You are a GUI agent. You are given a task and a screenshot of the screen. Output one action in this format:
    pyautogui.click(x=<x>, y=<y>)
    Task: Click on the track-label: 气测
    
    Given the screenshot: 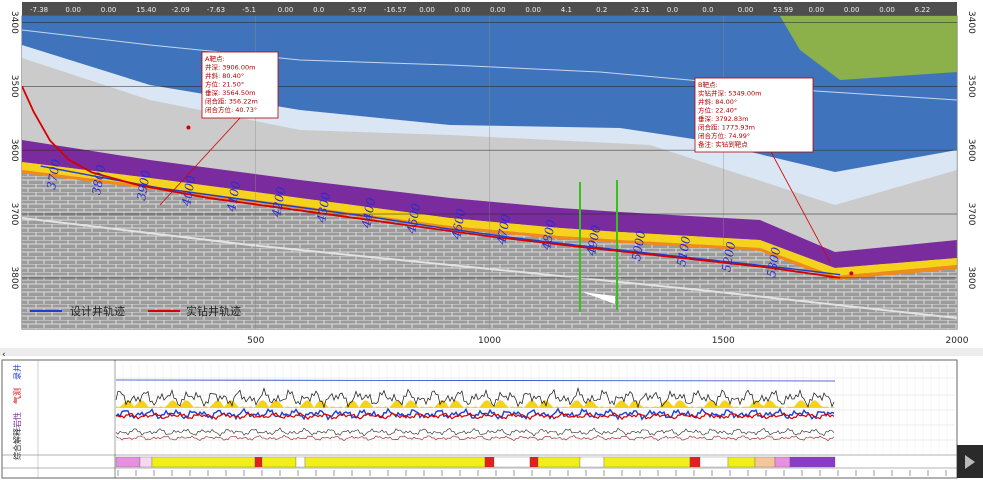 What is the action you would take?
    pyautogui.click(x=17, y=396)
    